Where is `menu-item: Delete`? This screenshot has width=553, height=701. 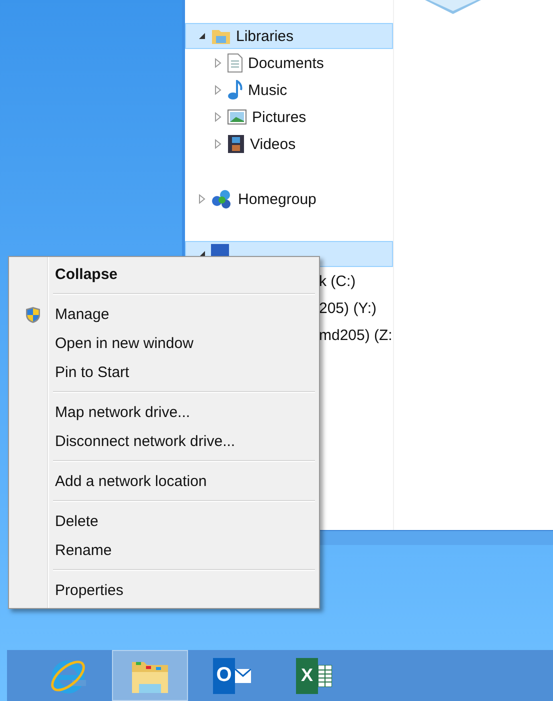 menu-item: Delete is located at coordinates (164, 521).